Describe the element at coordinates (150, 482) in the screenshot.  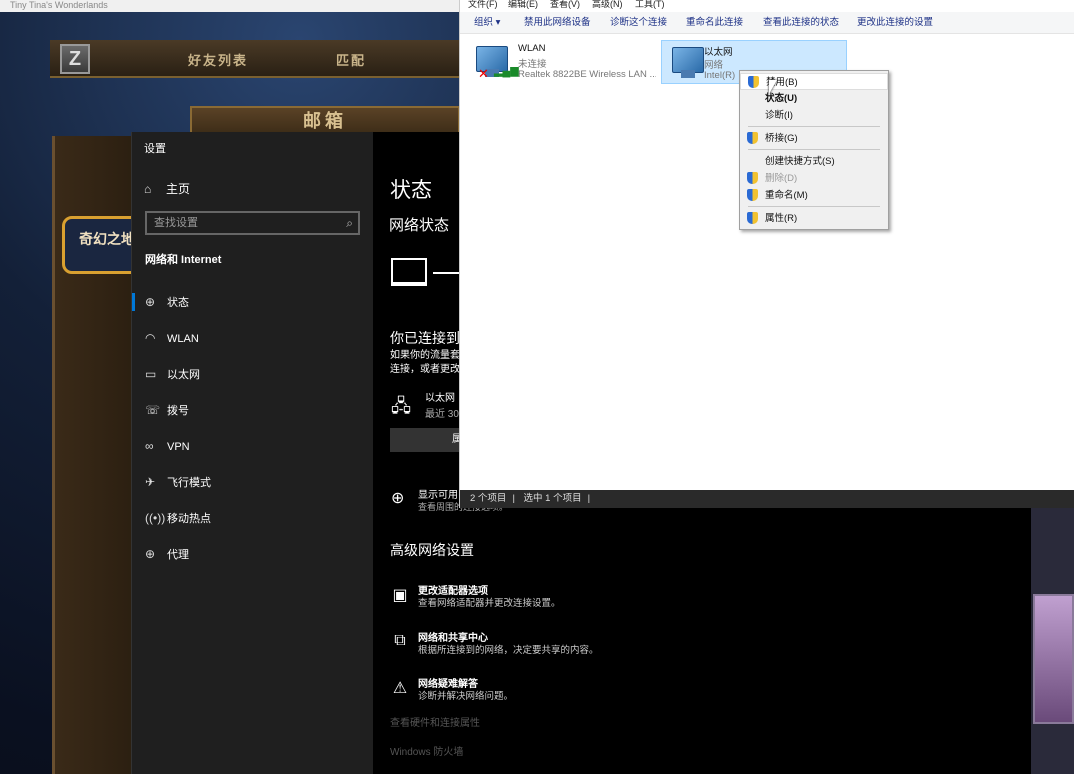
I see `airplane-icon: ✈` at that location.